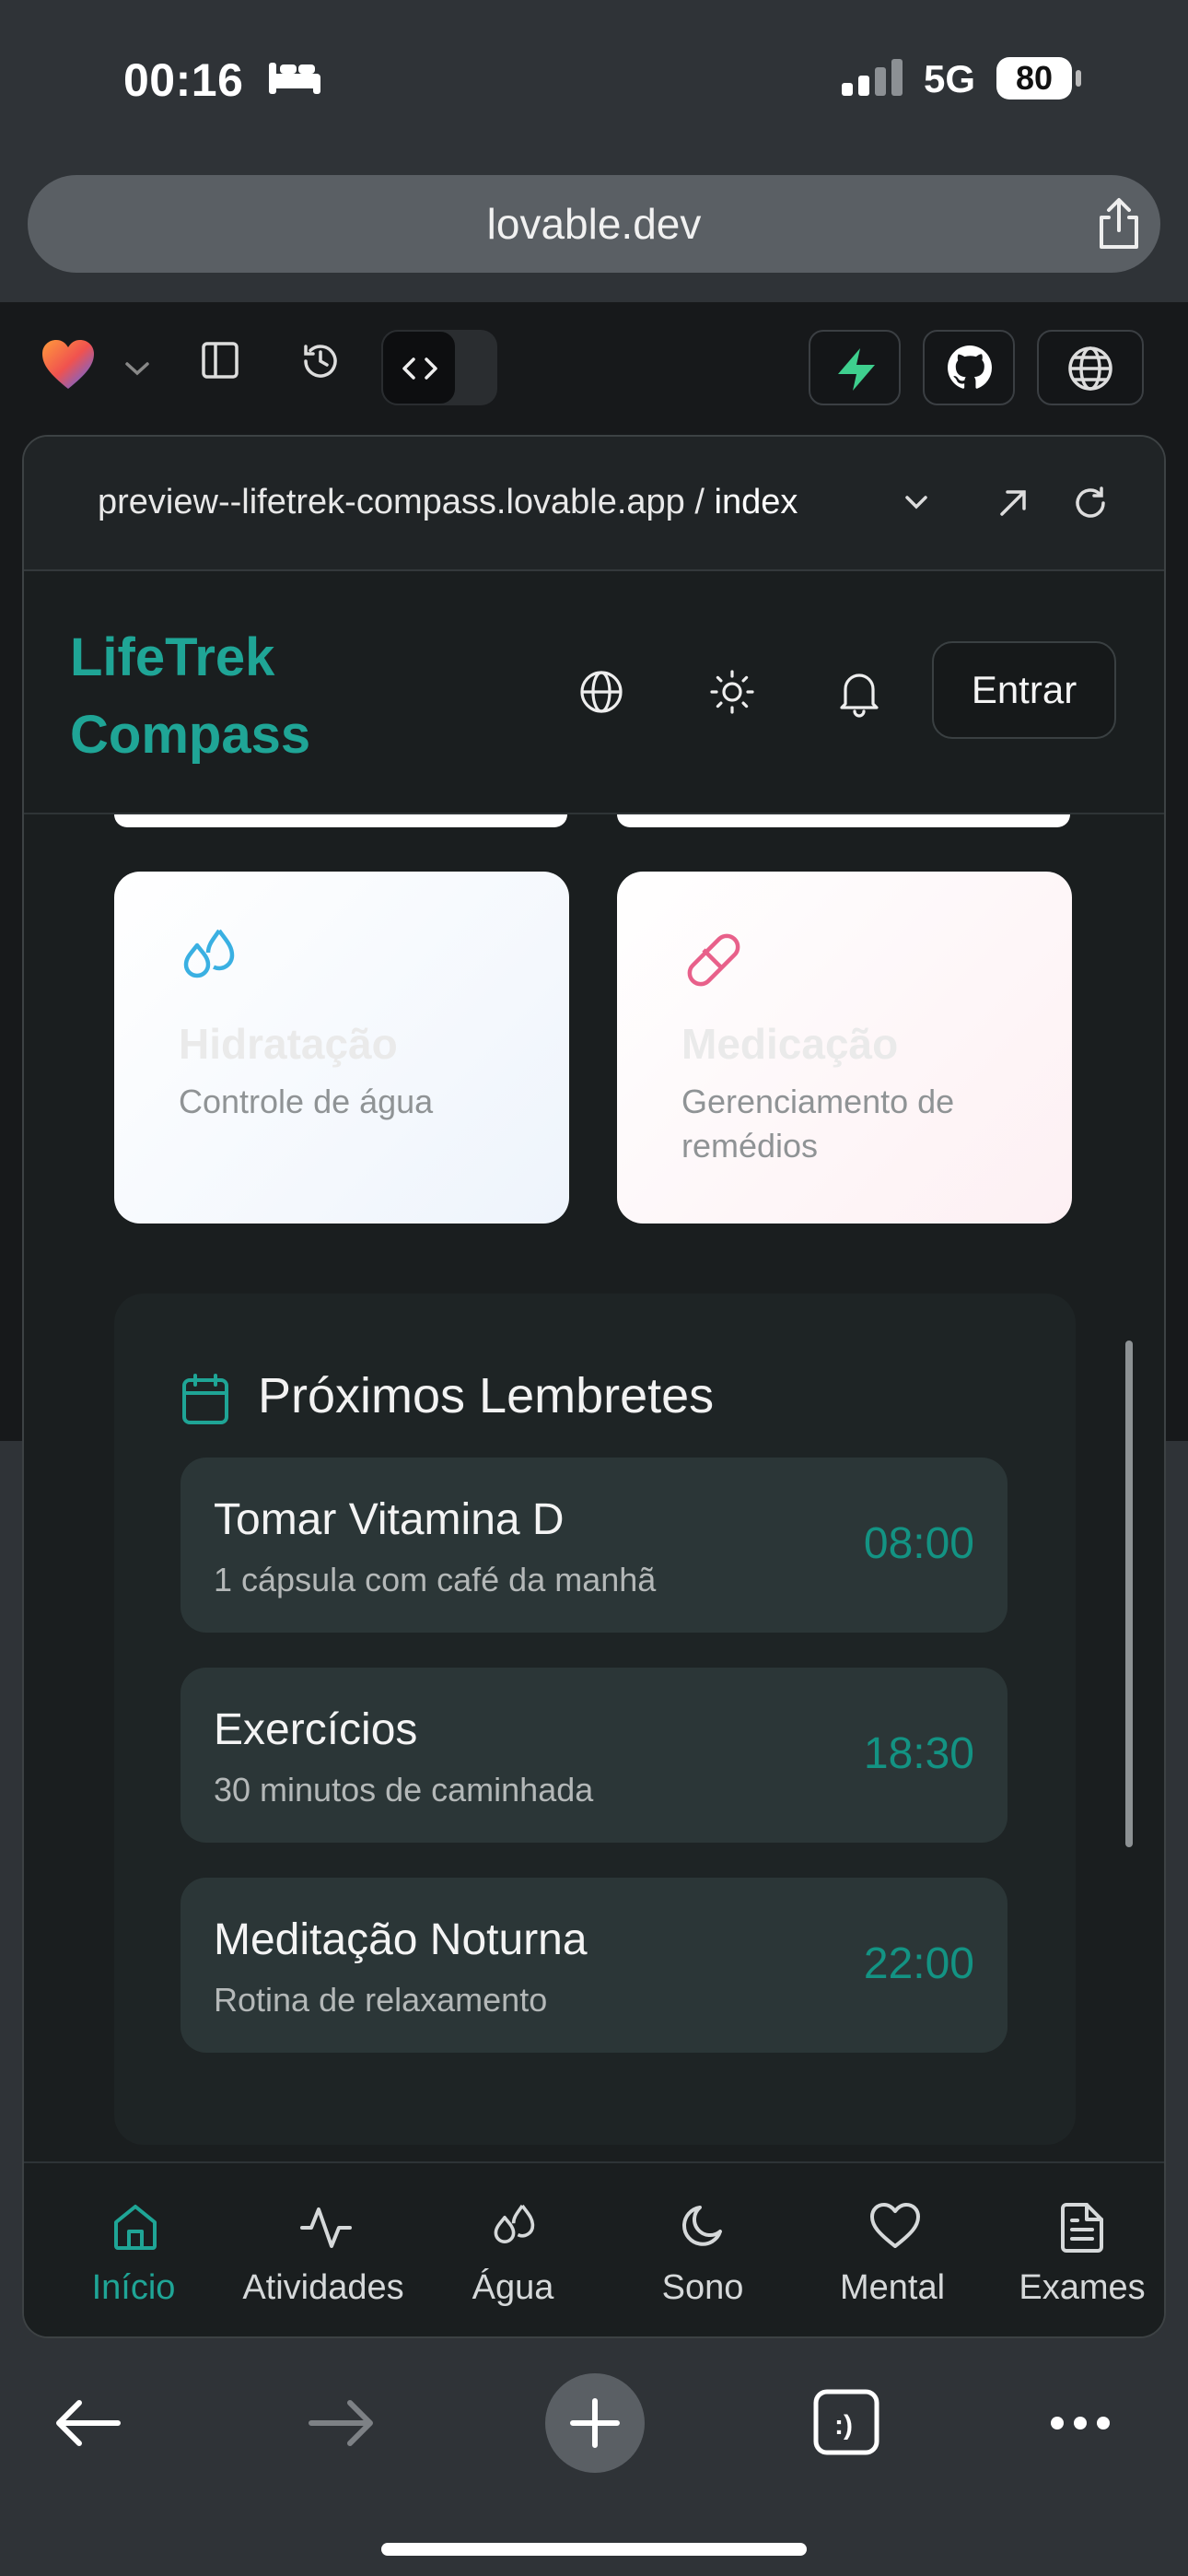 The image size is (1188, 2576). What do you see at coordinates (594, 1755) in the screenshot?
I see `reminder-item: Exercícios 30 minutos de caminhada 18:30` at bounding box center [594, 1755].